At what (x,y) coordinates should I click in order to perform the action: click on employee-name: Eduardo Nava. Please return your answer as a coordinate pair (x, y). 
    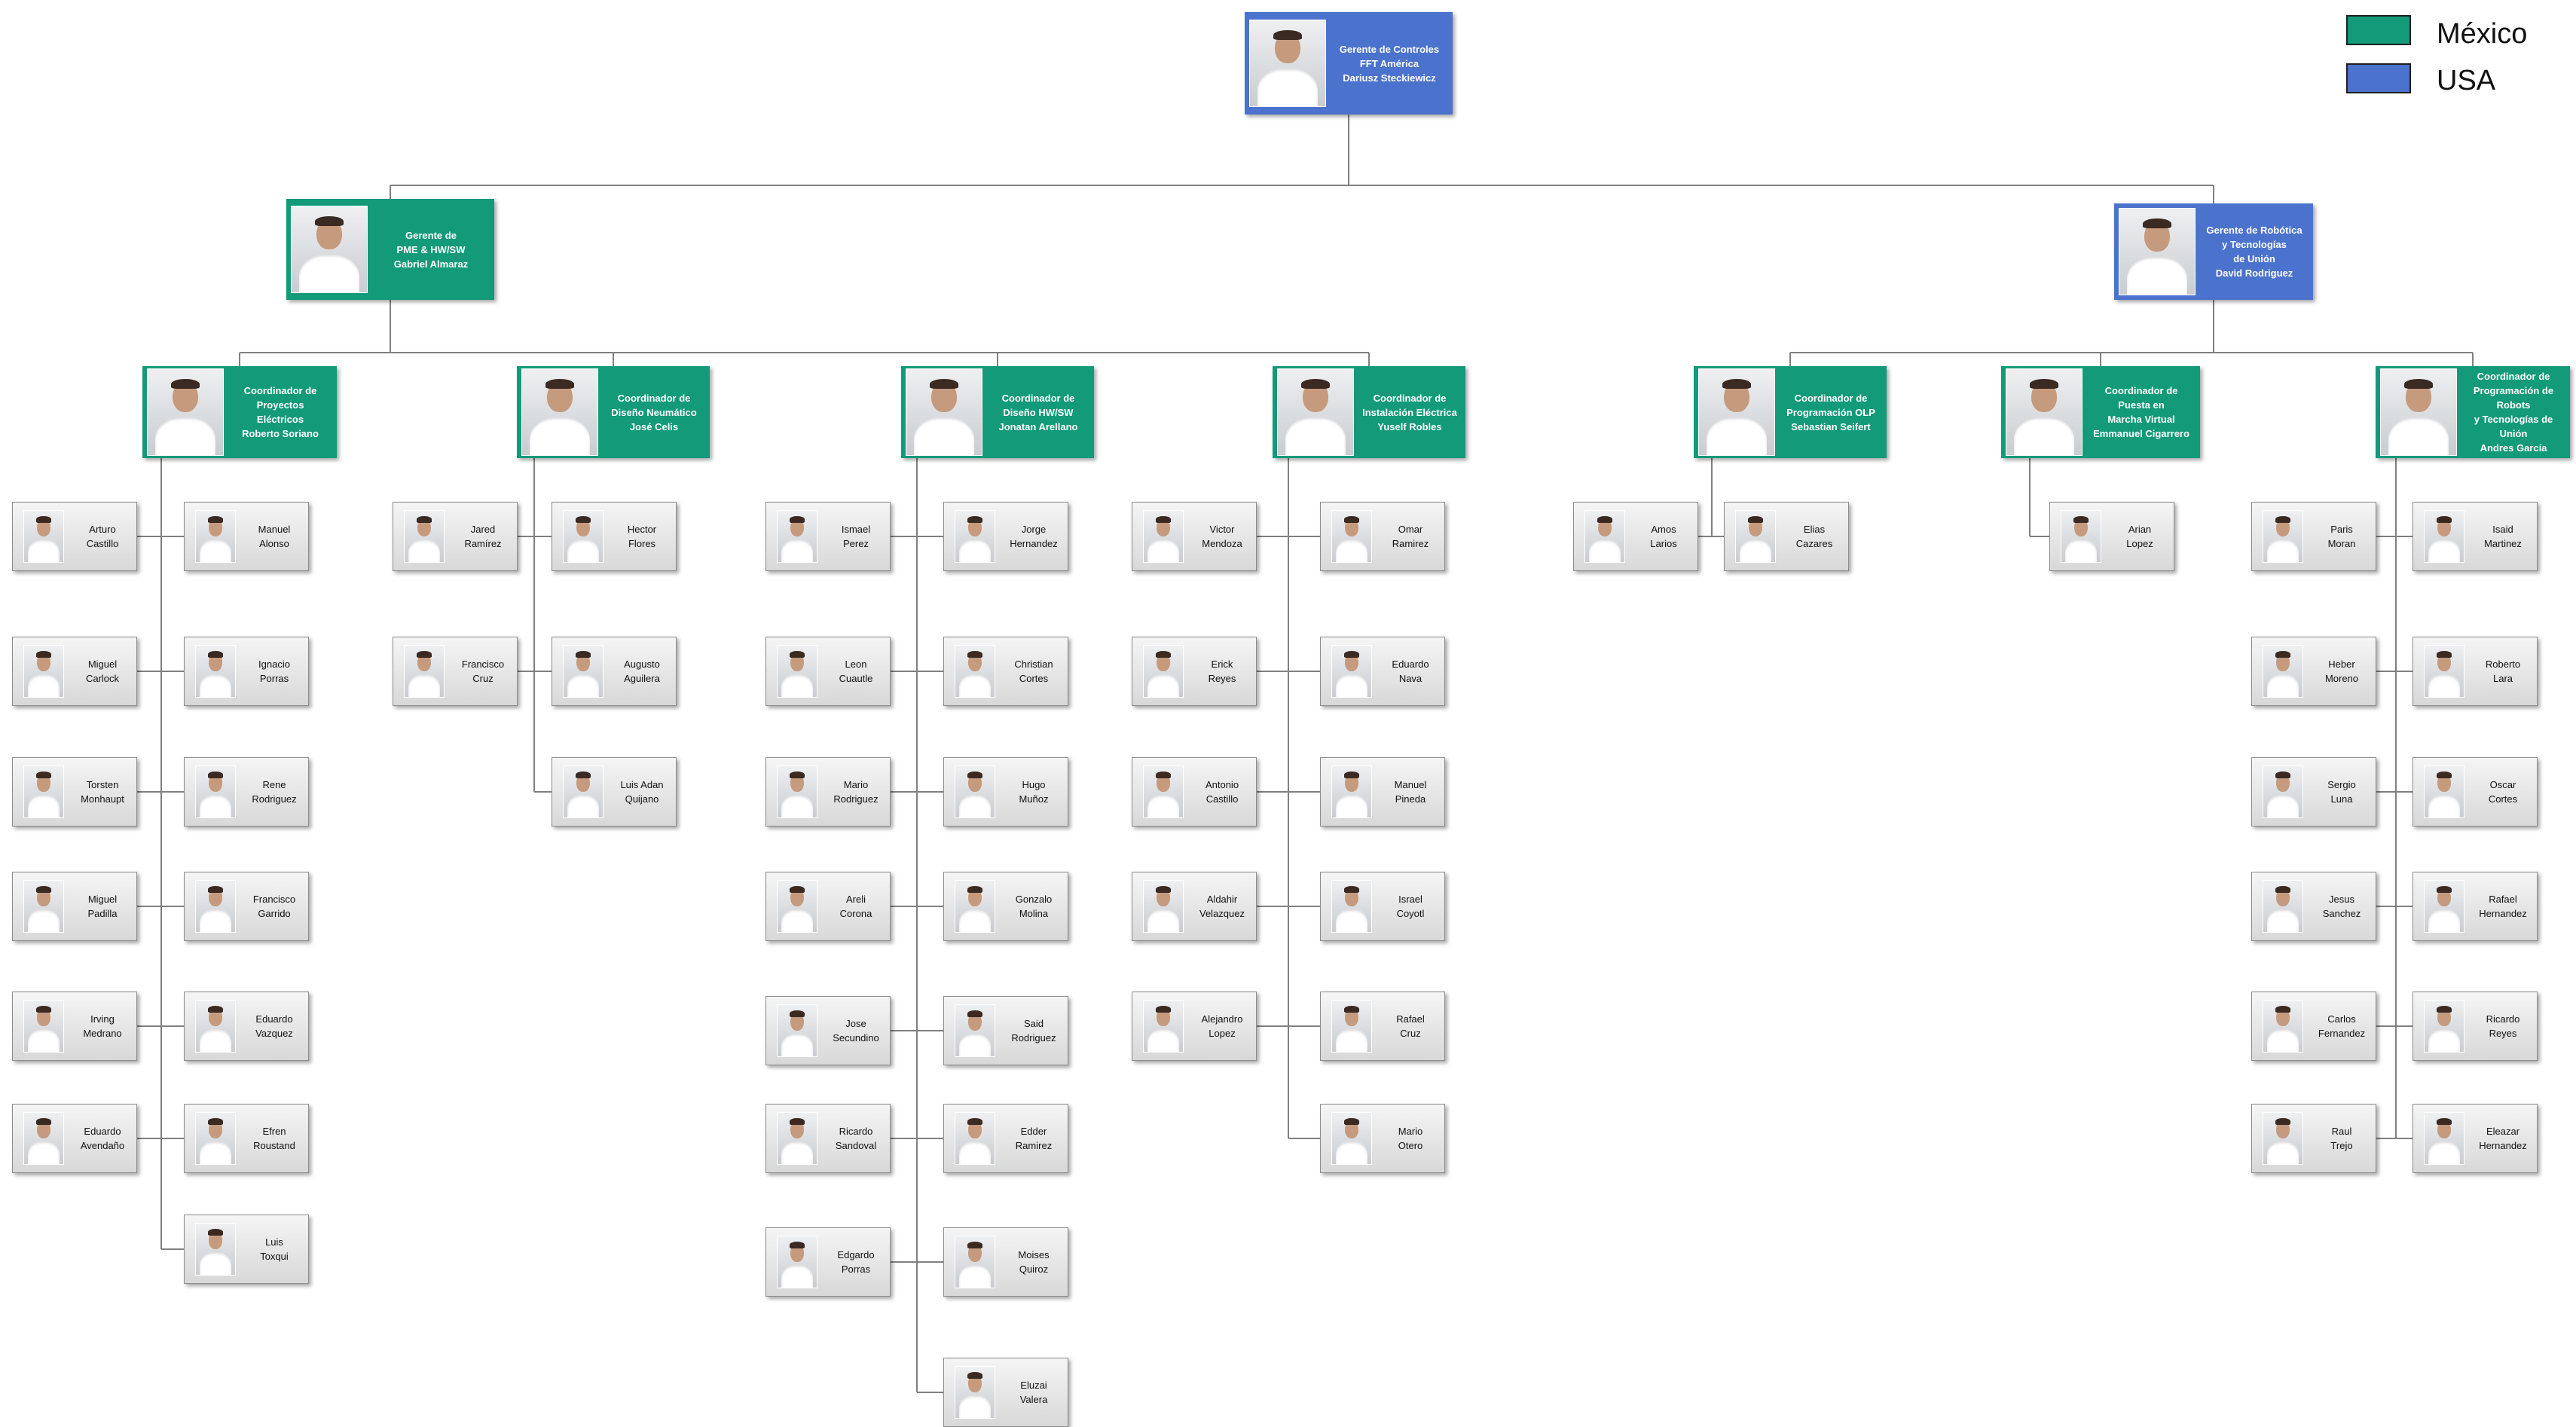
    Looking at the image, I should click on (1408, 671).